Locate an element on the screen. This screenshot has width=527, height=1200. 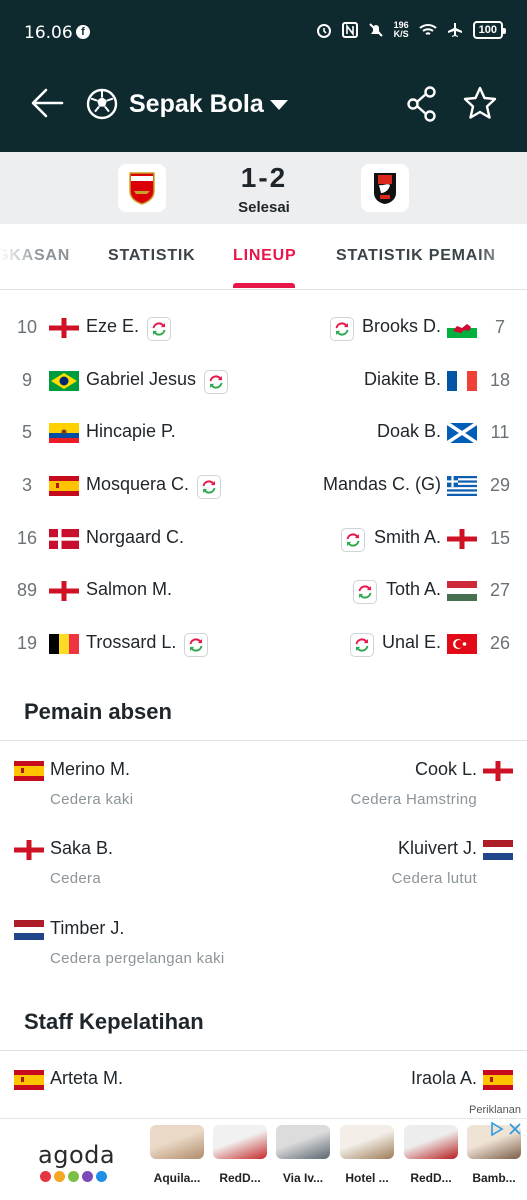
arsenal-crest-icon is located at coordinates (142, 188).